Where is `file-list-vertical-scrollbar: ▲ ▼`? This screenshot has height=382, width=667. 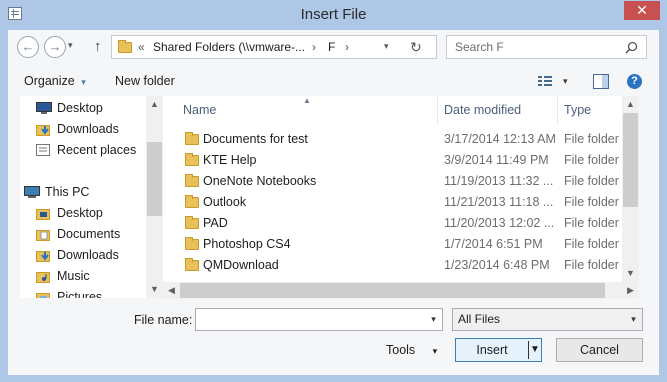
file-list-vertical-scrollbar: ▲ ▼ is located at coordinates (630, 189).